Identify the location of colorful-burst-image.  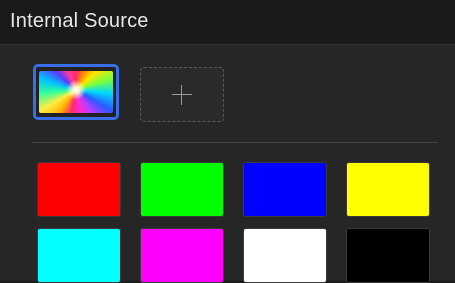
(76, 92).